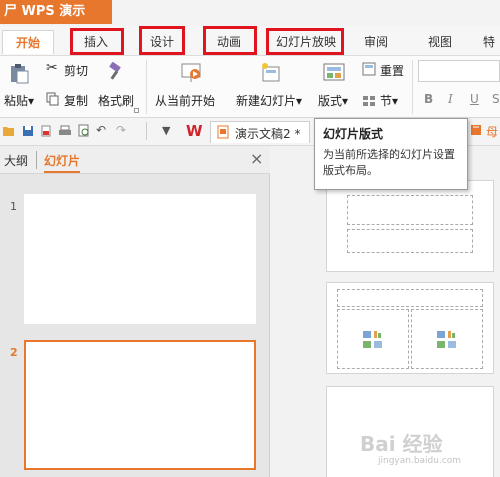 This screenshot has height=477, width=500. What do you see at coordinates (136, 110) in the screenshot?
I see `clipboard-launcher-icon` at bounding box center [136, 110].